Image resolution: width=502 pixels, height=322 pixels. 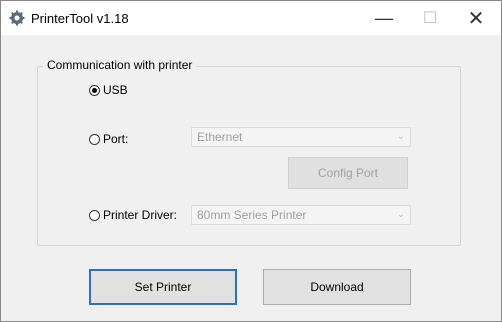 I want to click on port-label: Port:, so click(x=116, y=139).